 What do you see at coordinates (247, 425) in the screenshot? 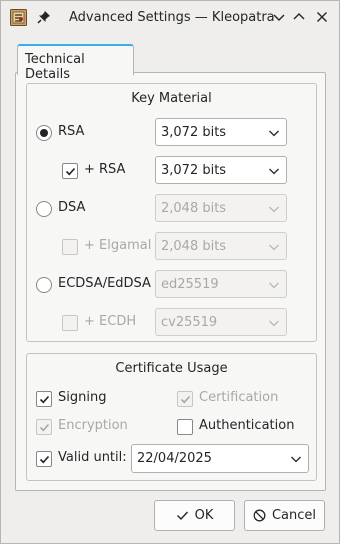
I see `authentication-label: Authentication` at bounding box center [247, 425].